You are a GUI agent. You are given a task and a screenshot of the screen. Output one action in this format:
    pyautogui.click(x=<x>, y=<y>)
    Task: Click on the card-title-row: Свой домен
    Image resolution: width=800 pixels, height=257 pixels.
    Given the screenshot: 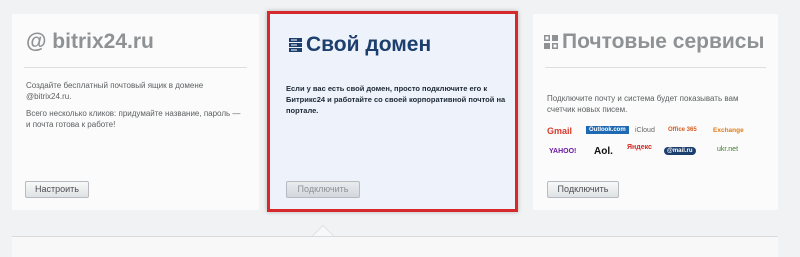 What is the action you would take?
    pyautogui.click(x=359, y=46)
    